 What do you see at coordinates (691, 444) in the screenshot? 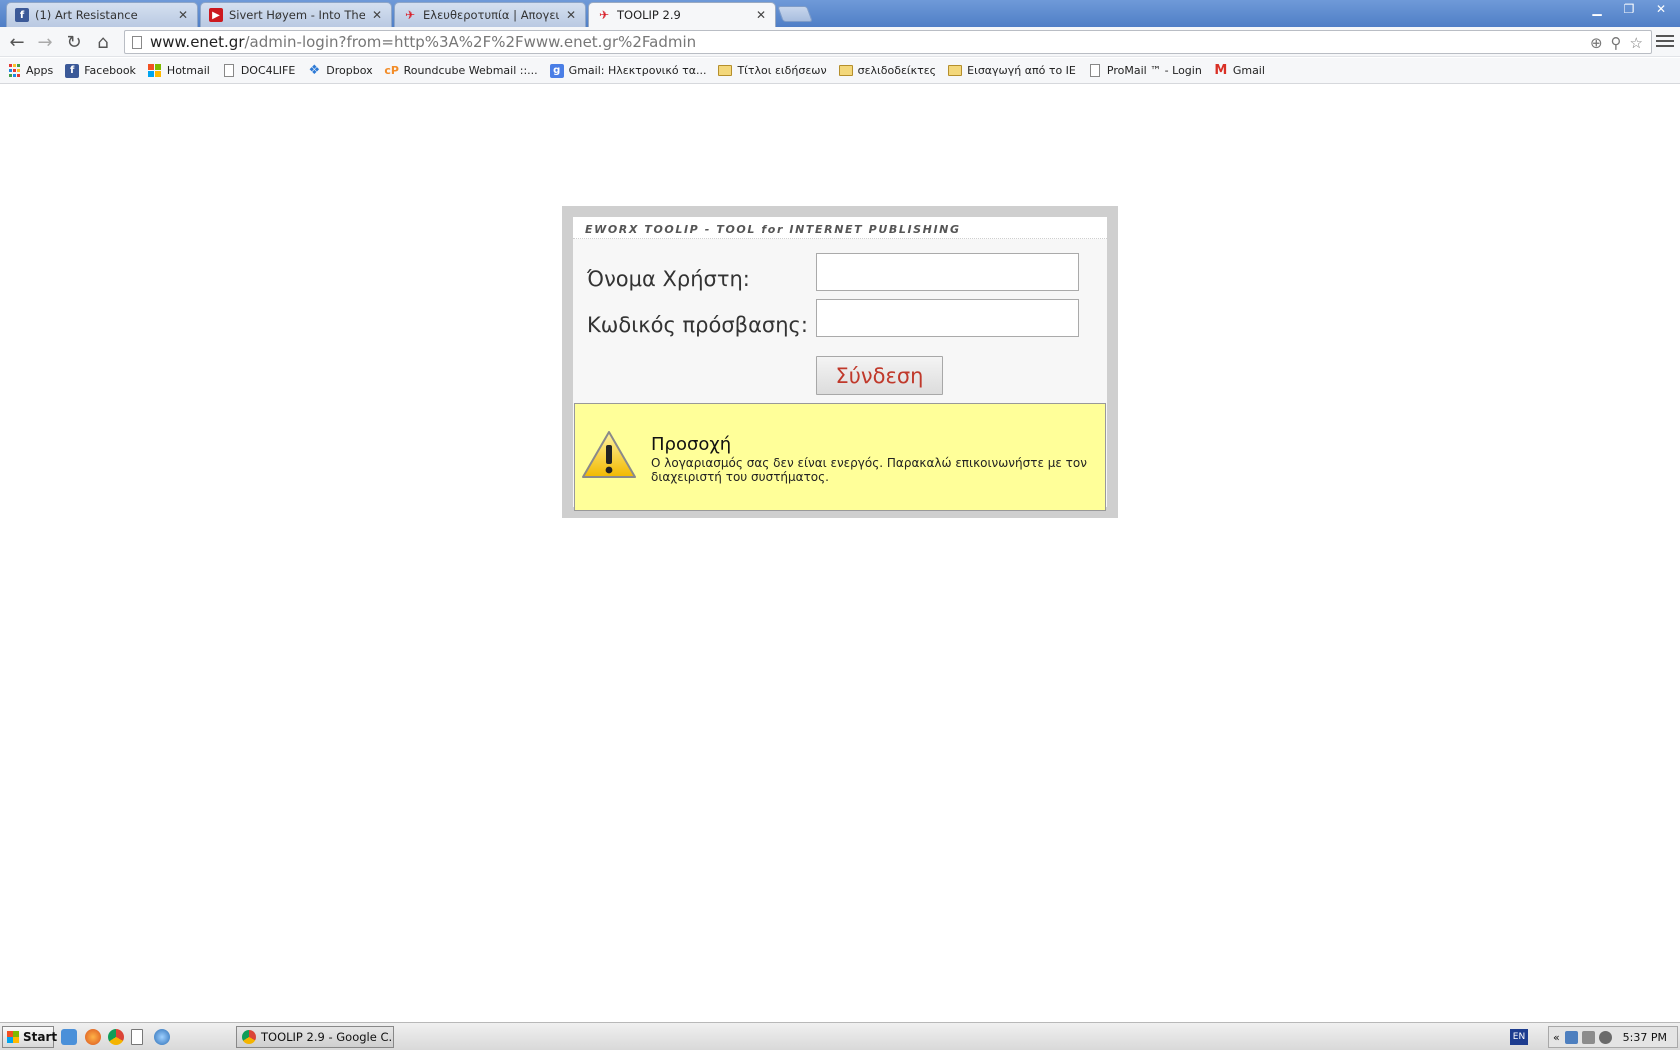
I see `alert-title: Προσοχή` at bounding box center [691, 444].